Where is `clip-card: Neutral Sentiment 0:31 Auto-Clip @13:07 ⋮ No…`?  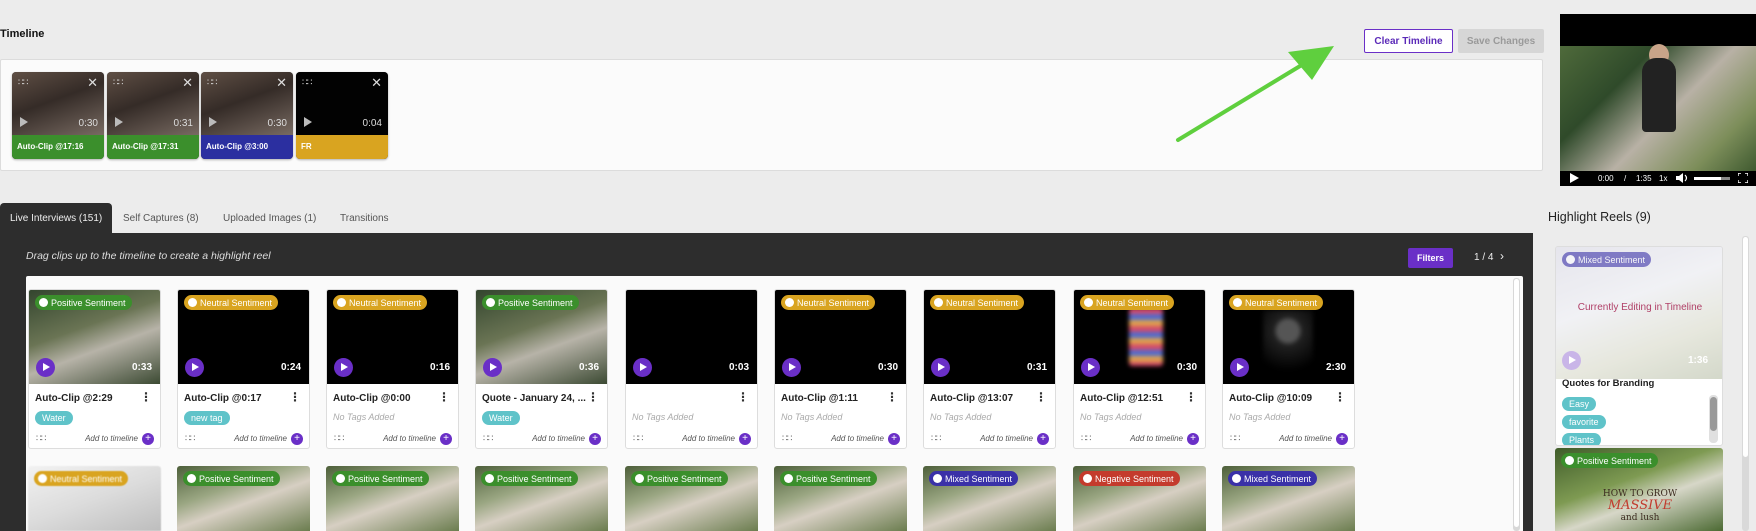 clip-card: Neutral Sentiment 0:31 Auto-Clip @13:07 ⋮ No… is located at coordinates (989, 369).